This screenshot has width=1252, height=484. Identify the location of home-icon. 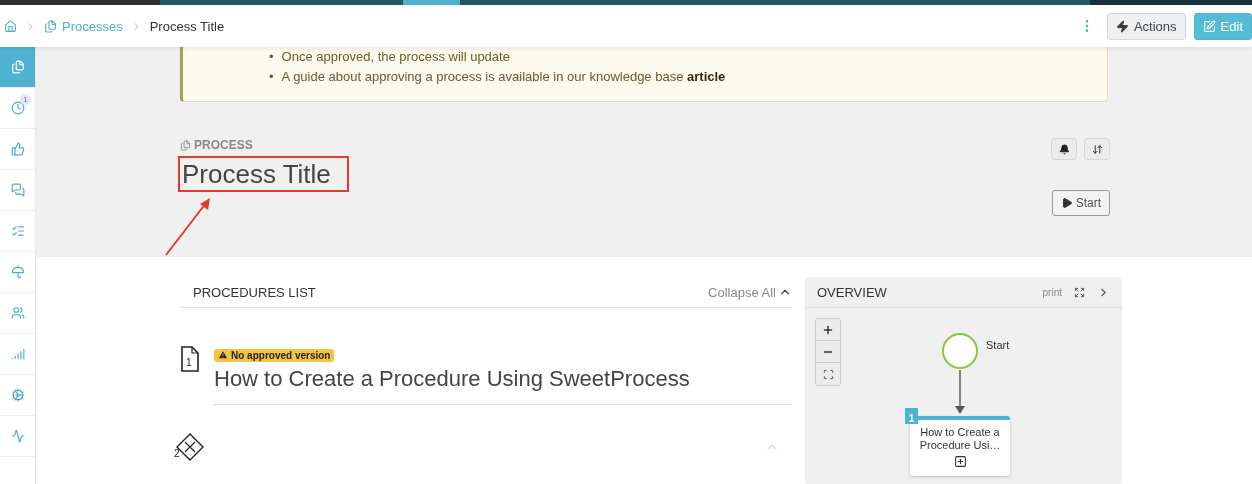
(10, 26).